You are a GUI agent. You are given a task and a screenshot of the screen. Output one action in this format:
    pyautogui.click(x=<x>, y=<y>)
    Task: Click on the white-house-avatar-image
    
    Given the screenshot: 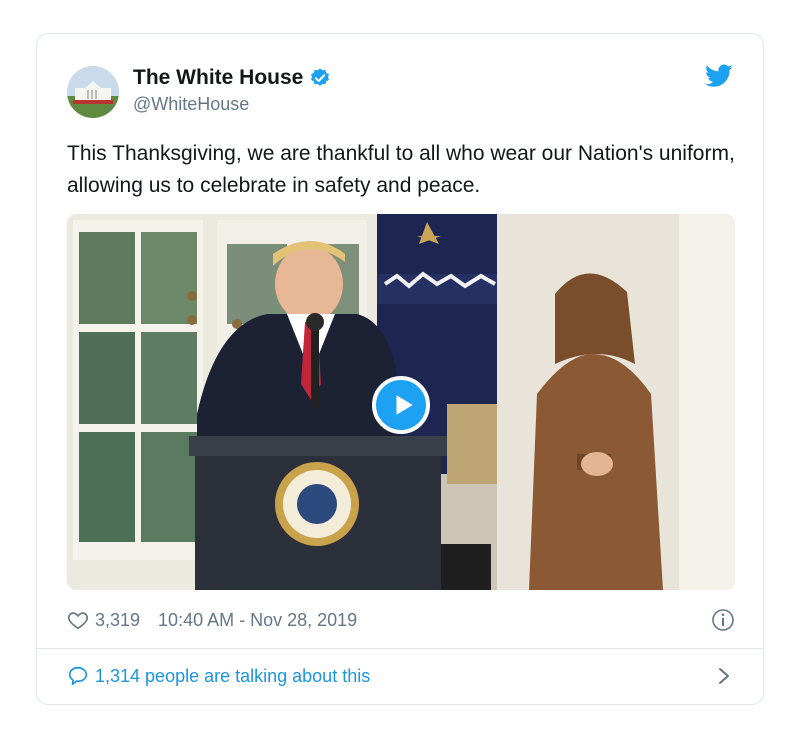 What is the action you would take?
    pyautogui.click(x=93, y=92)
    